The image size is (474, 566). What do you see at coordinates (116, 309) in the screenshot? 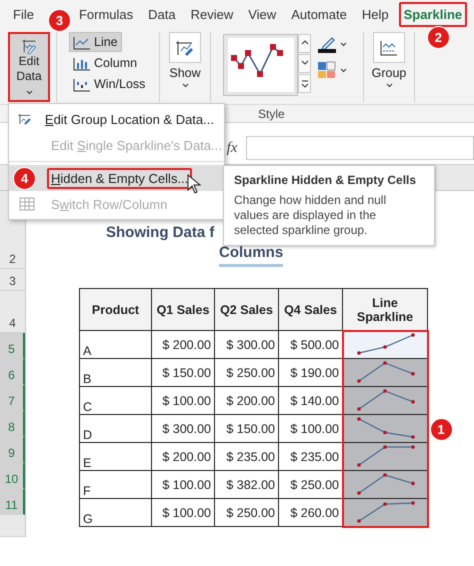
I see `column-header: Product` at bounding box center [116, 309].